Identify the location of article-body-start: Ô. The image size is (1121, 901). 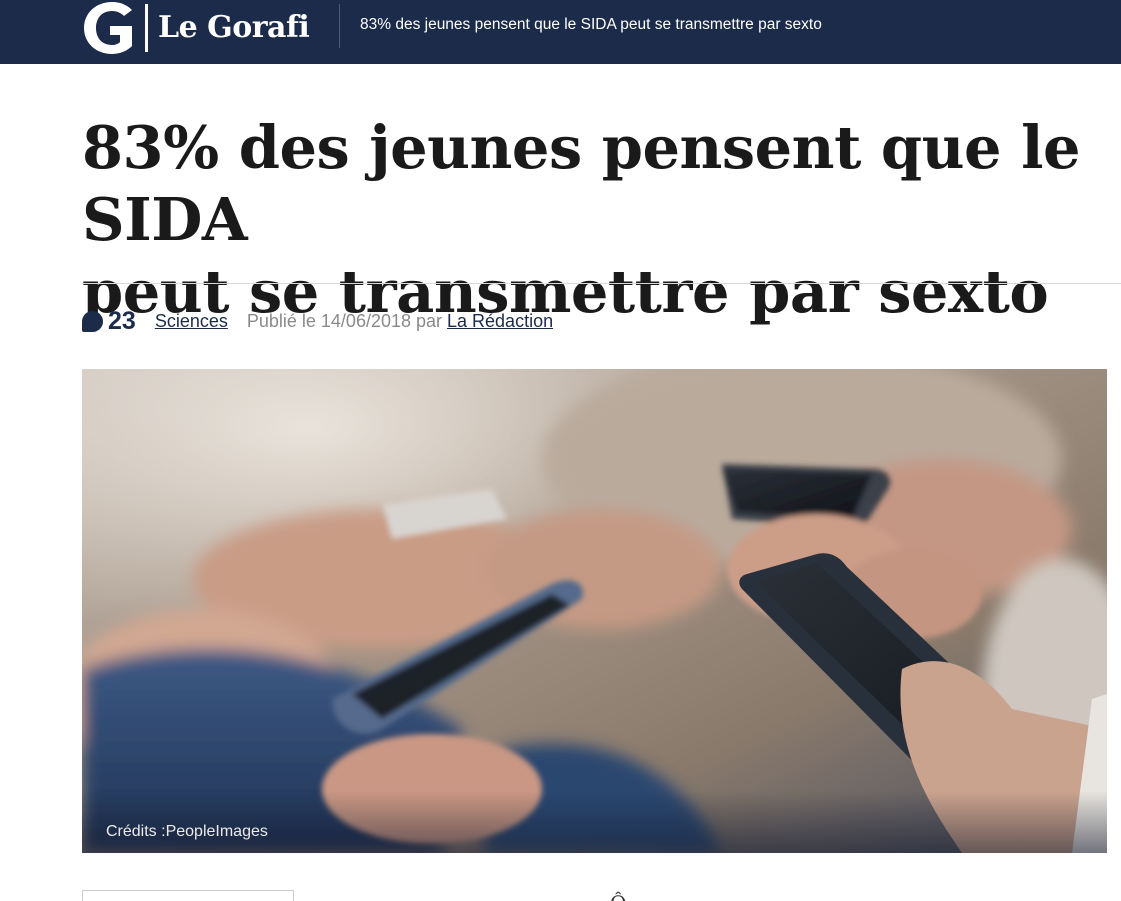
(618, 897).